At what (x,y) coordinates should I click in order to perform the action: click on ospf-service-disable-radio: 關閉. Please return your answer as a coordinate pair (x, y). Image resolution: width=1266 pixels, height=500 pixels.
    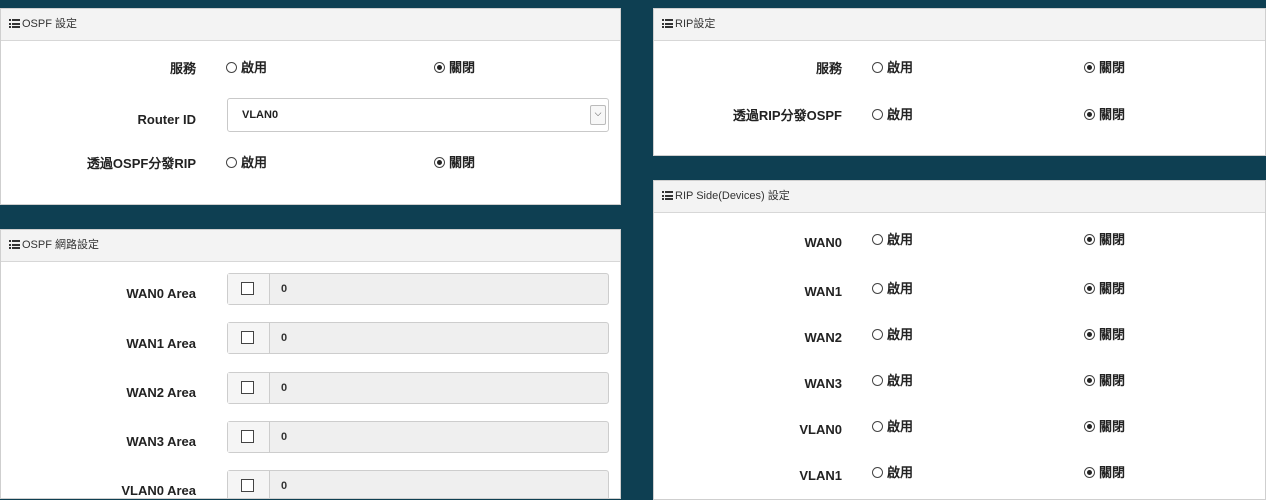
    Looking at the image, I should click on (454, 69).